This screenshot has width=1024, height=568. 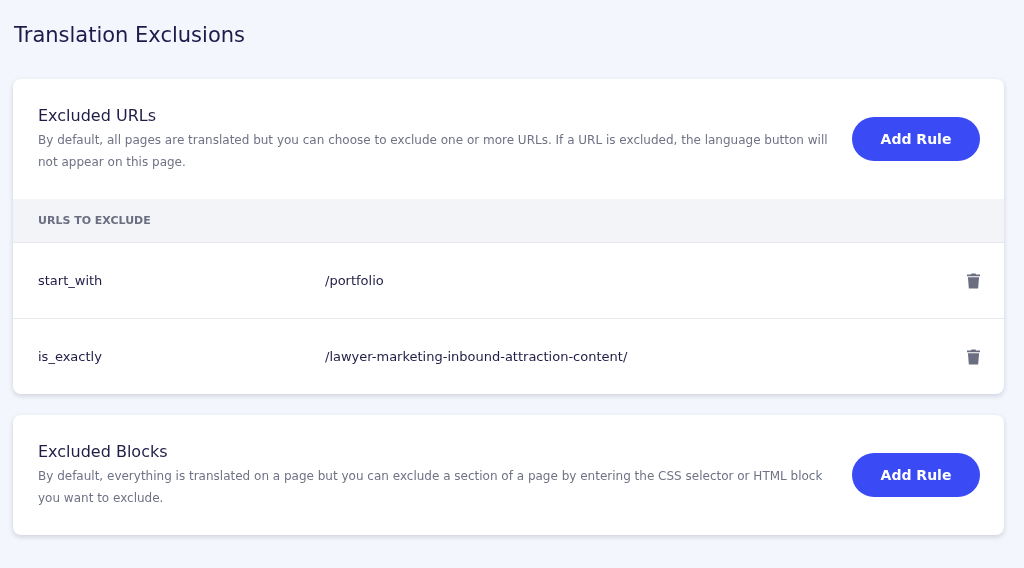 I want to click on page-title: Translation Exclusions, so click(x=130, y=35).